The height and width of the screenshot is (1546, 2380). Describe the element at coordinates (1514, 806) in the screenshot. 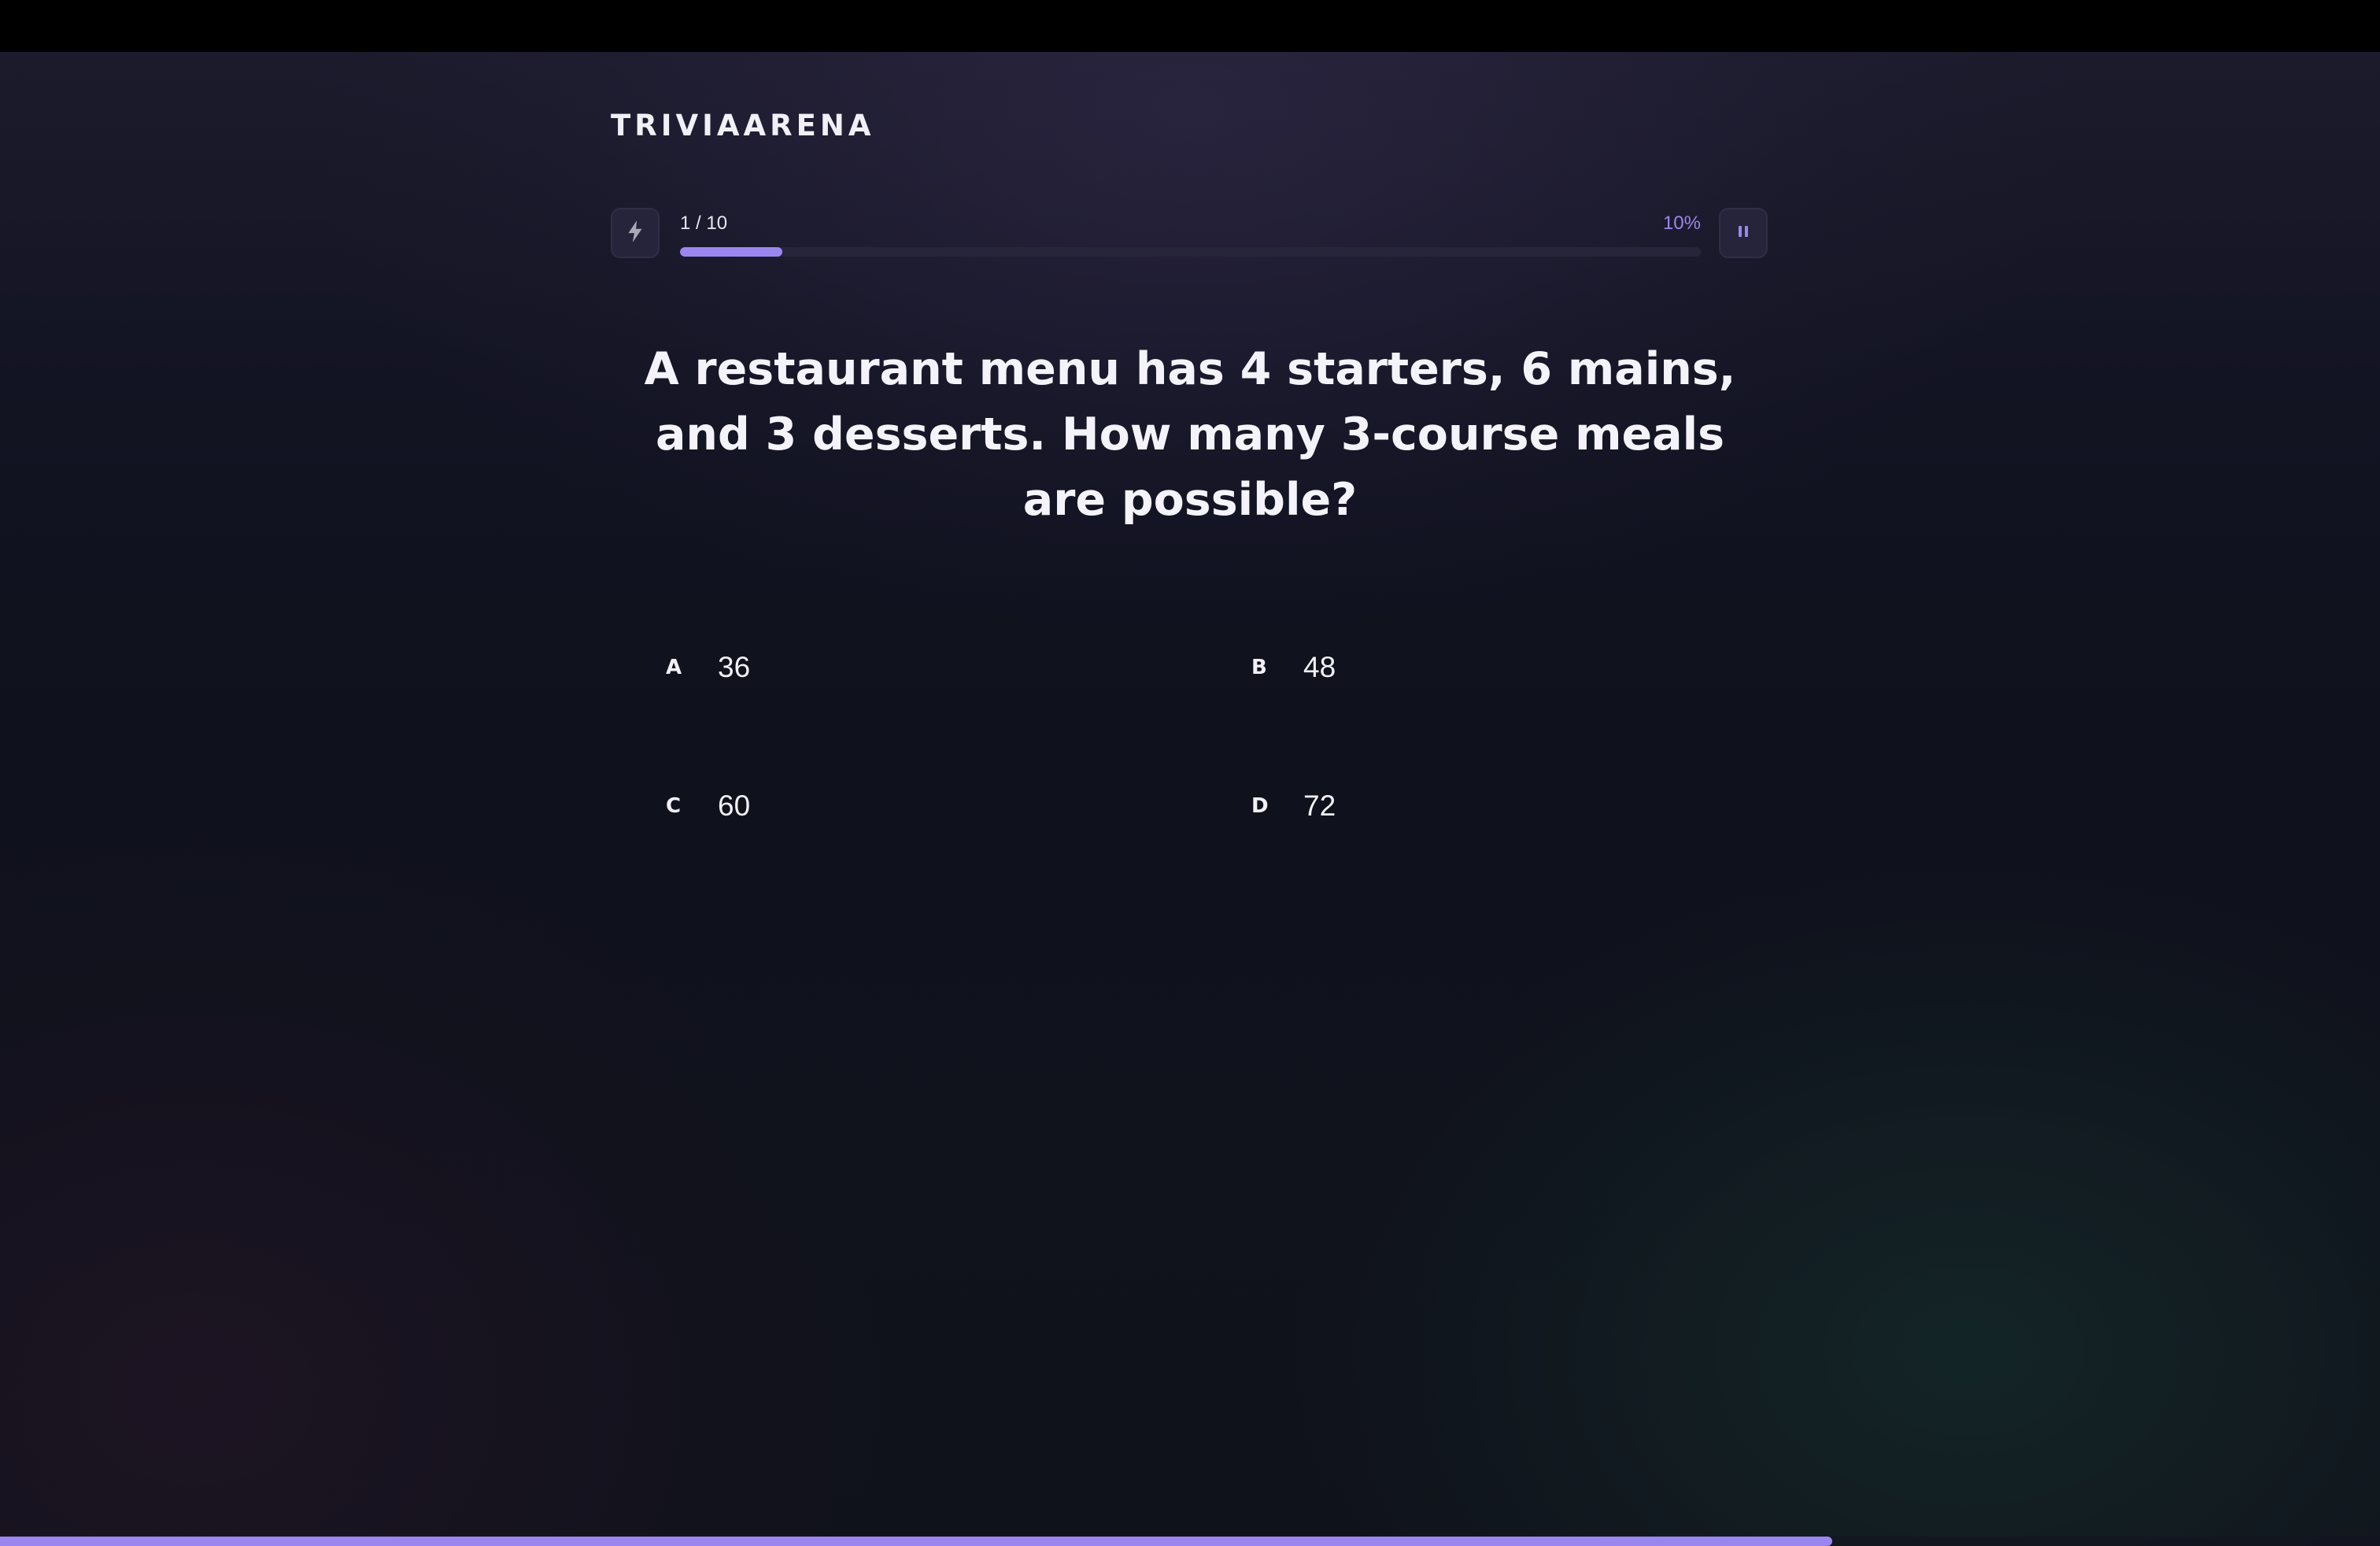

I see `answer-option-d: D 72` at that location.